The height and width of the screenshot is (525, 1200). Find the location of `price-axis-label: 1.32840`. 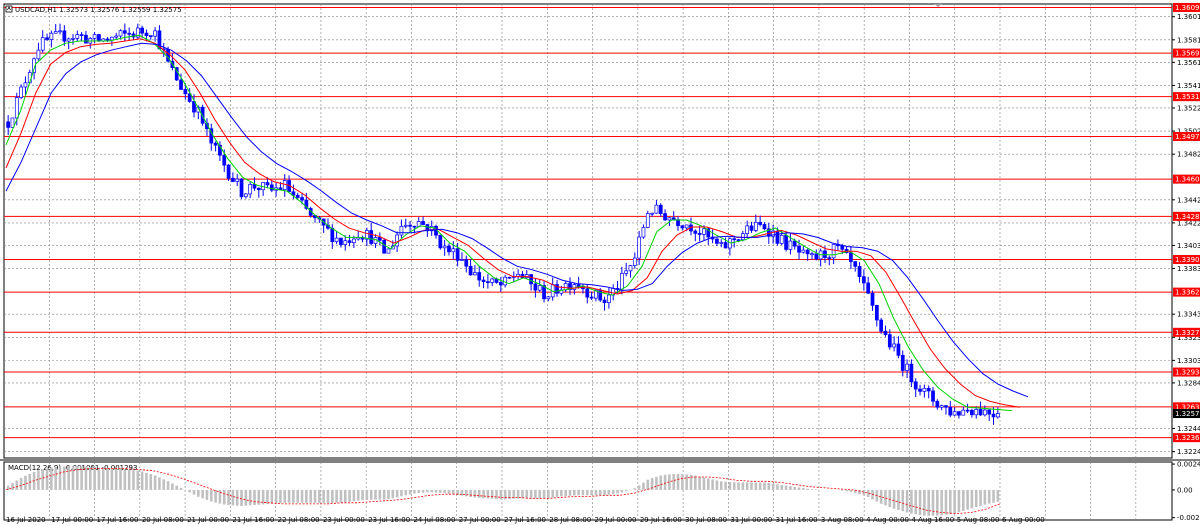

price-axis-label: 1.32840 is located at coordinates (1188, 383).